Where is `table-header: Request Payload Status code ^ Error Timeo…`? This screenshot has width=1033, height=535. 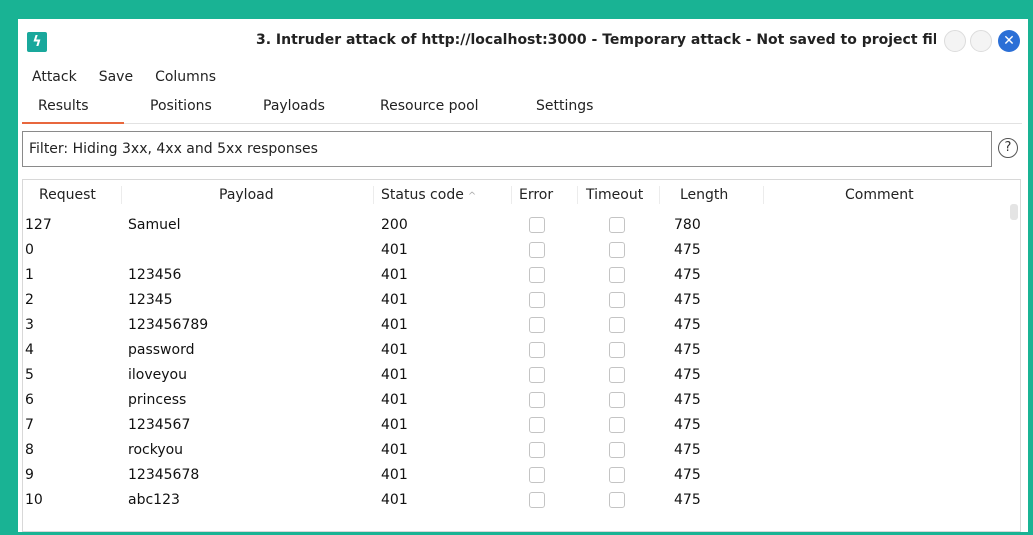
table-header: Request Payload Status code ^ Error Timeo… is located at coordinates (521, 195).